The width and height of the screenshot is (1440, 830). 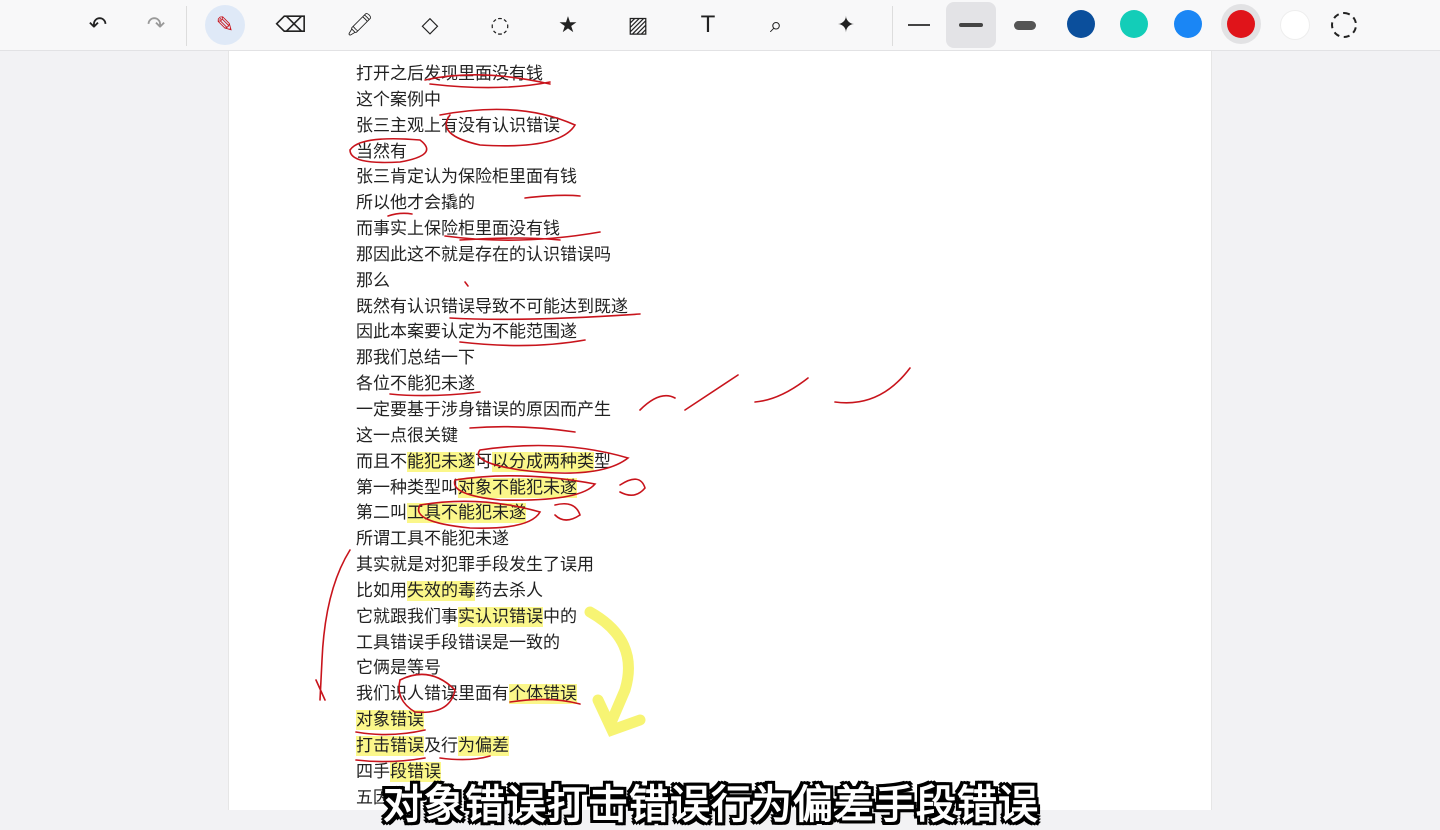 I want to click on text-line: 比如用失效的毒药去杀人, so click(x=492, y=592).